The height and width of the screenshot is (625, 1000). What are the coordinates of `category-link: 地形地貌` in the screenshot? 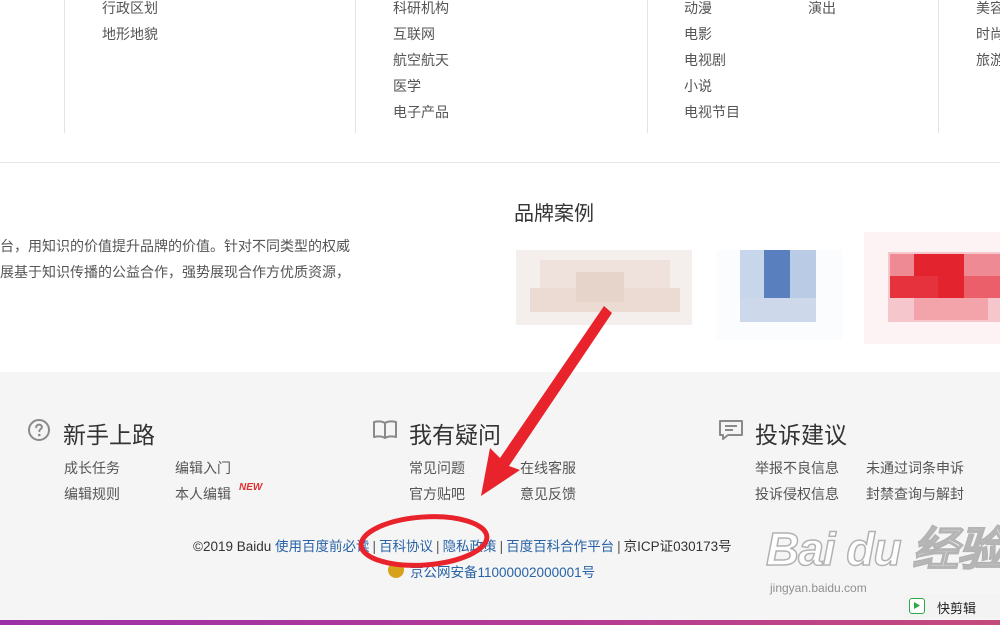 It's located at (130, 34).